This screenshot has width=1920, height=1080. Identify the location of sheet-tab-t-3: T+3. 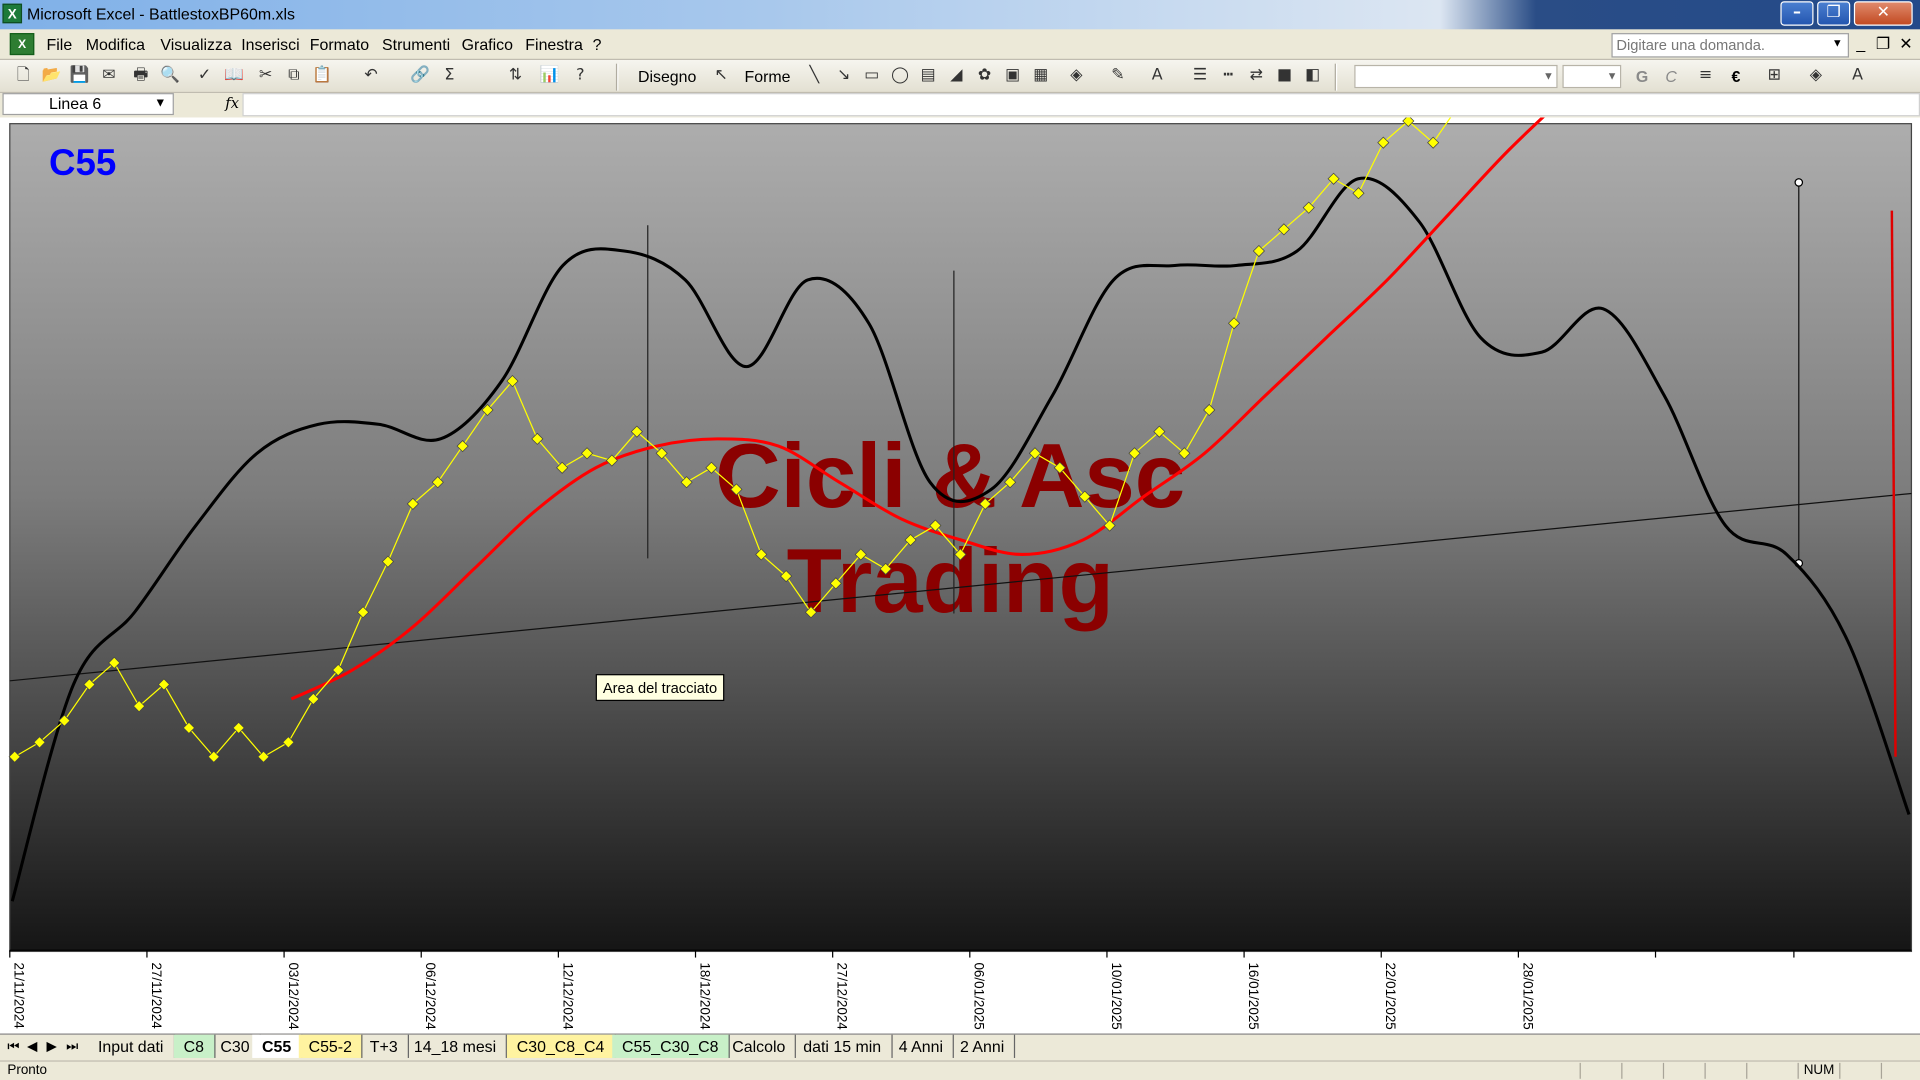
(384, 1046).